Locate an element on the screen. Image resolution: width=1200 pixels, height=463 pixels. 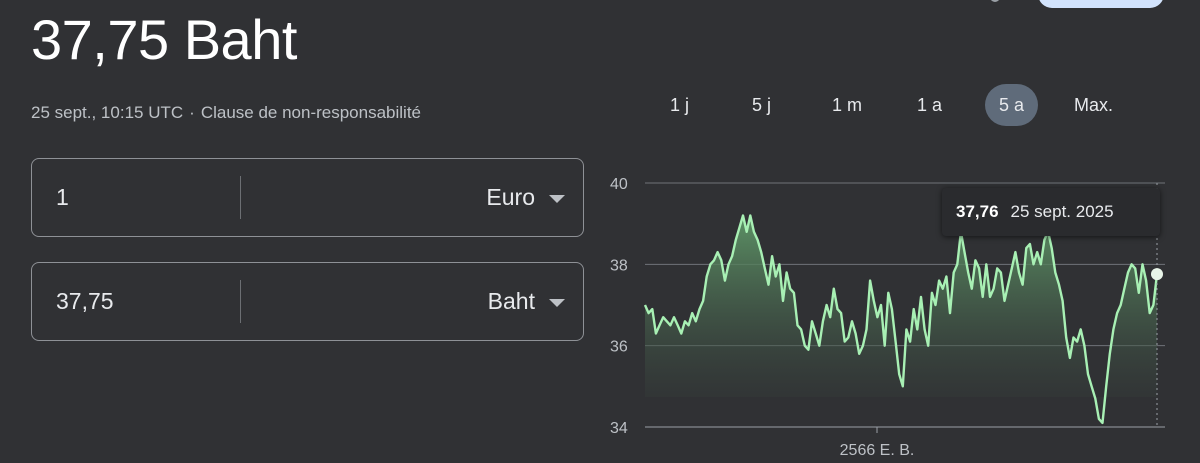
y-tick-label: 34 is located at coordinates (619, 428).